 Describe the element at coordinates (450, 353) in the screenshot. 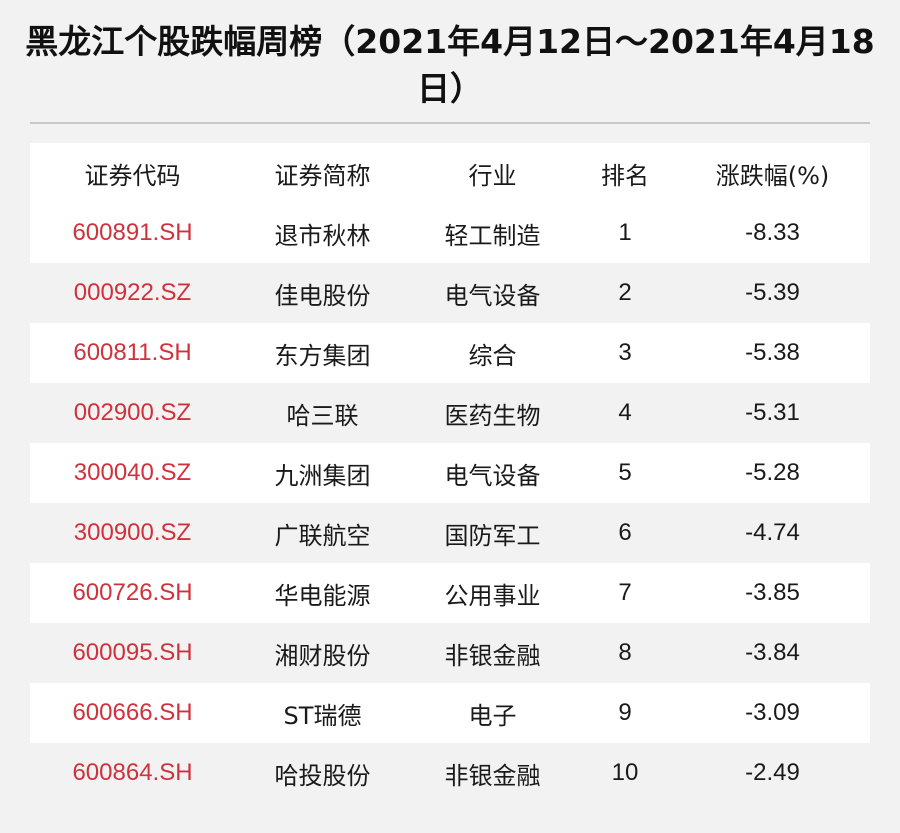

I see `table-row: 600811.SH 东方集团 综合 3 -5.38` at that location.